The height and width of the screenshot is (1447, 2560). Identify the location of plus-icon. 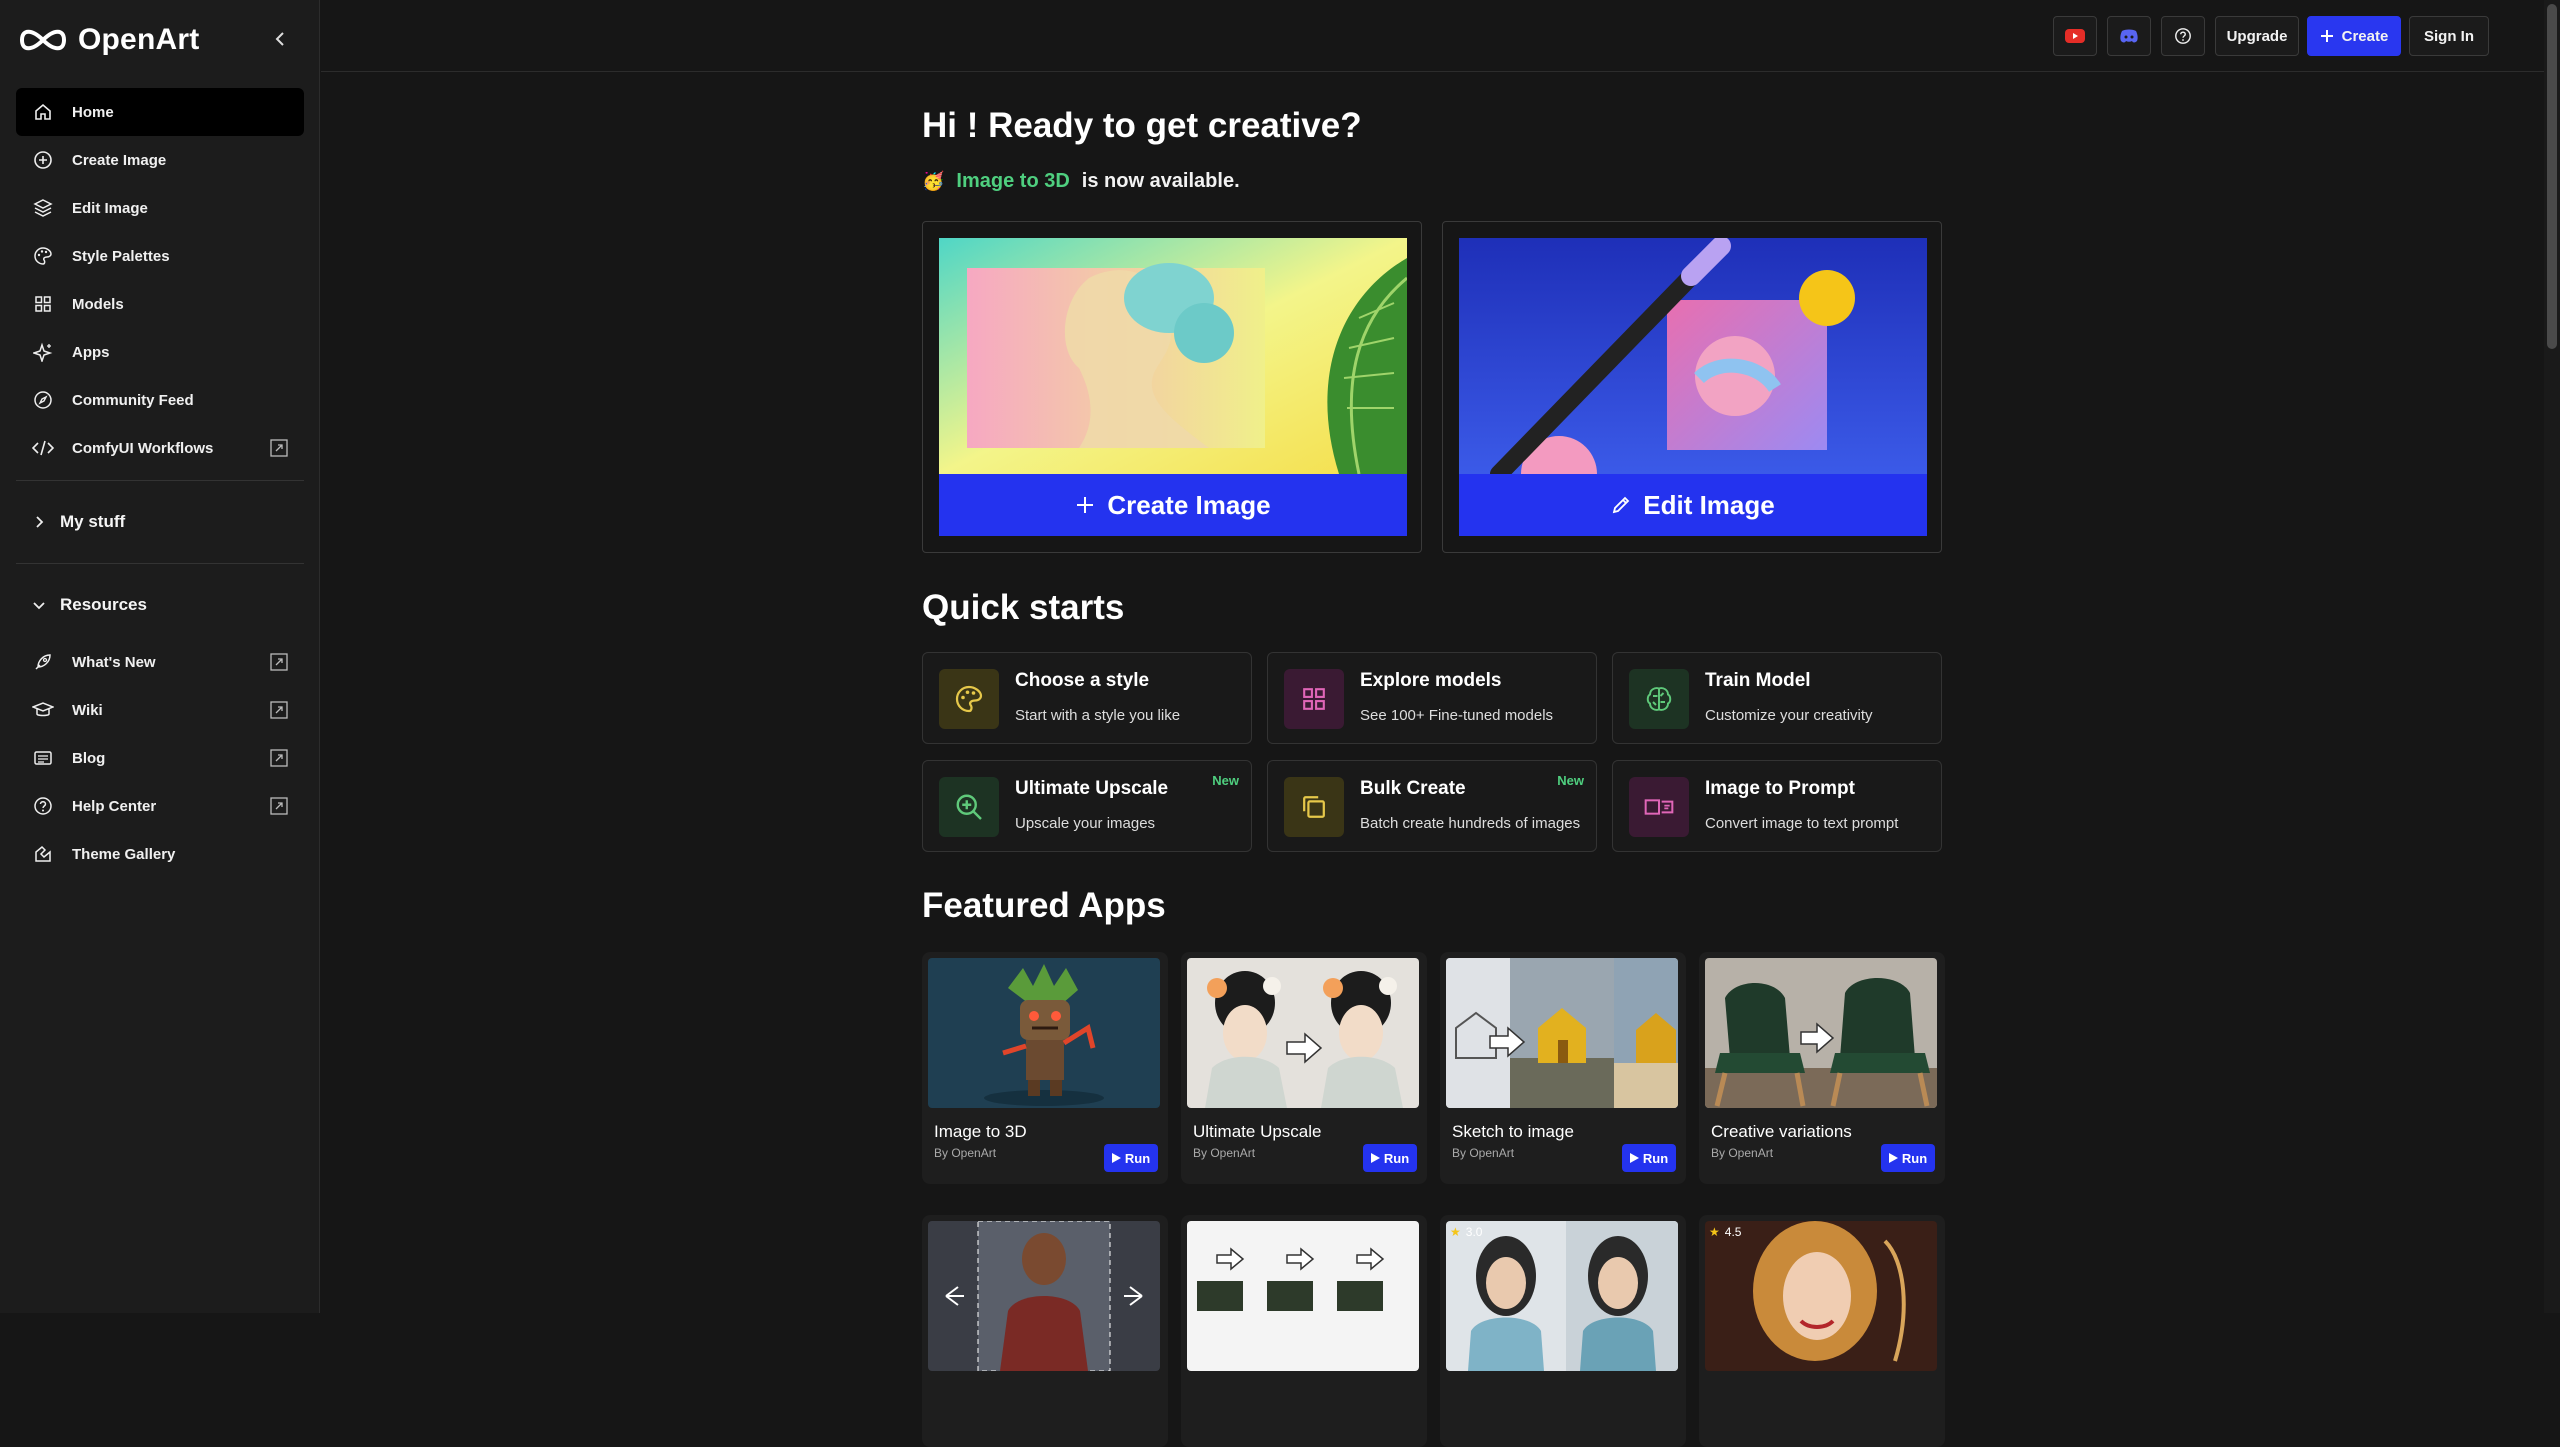
(2326, 36).